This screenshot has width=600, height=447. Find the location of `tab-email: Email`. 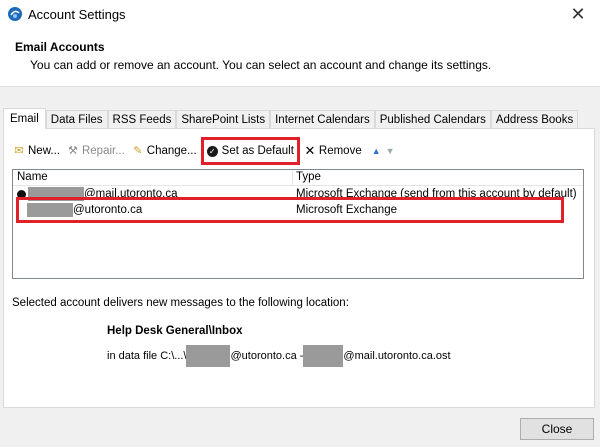

tab-email: Email is located at coordinates (24, 118).